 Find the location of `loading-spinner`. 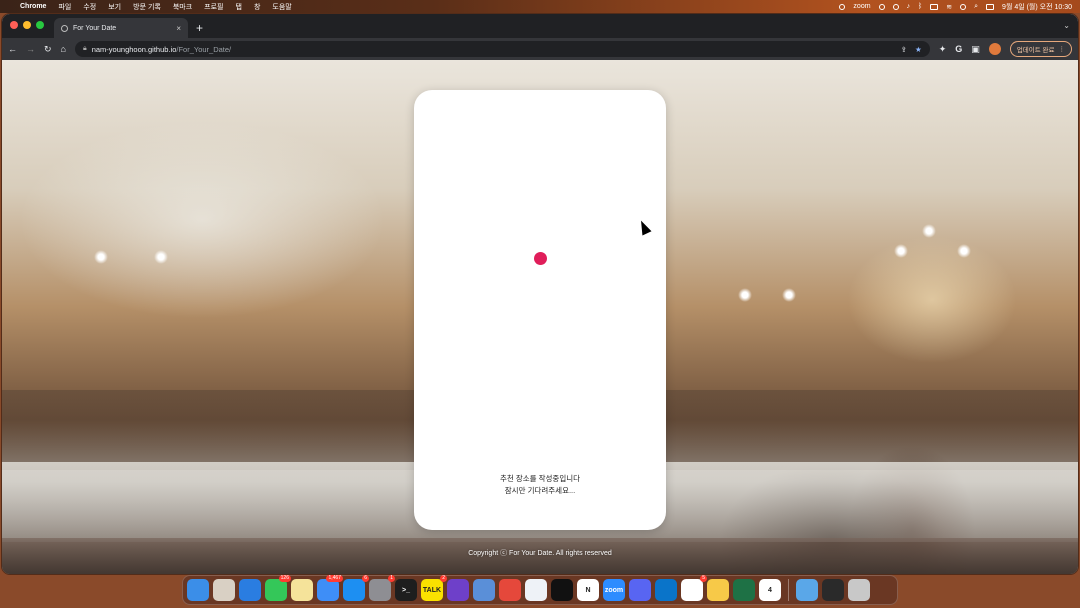

loading-spinner is located at coordinates (540, 258).